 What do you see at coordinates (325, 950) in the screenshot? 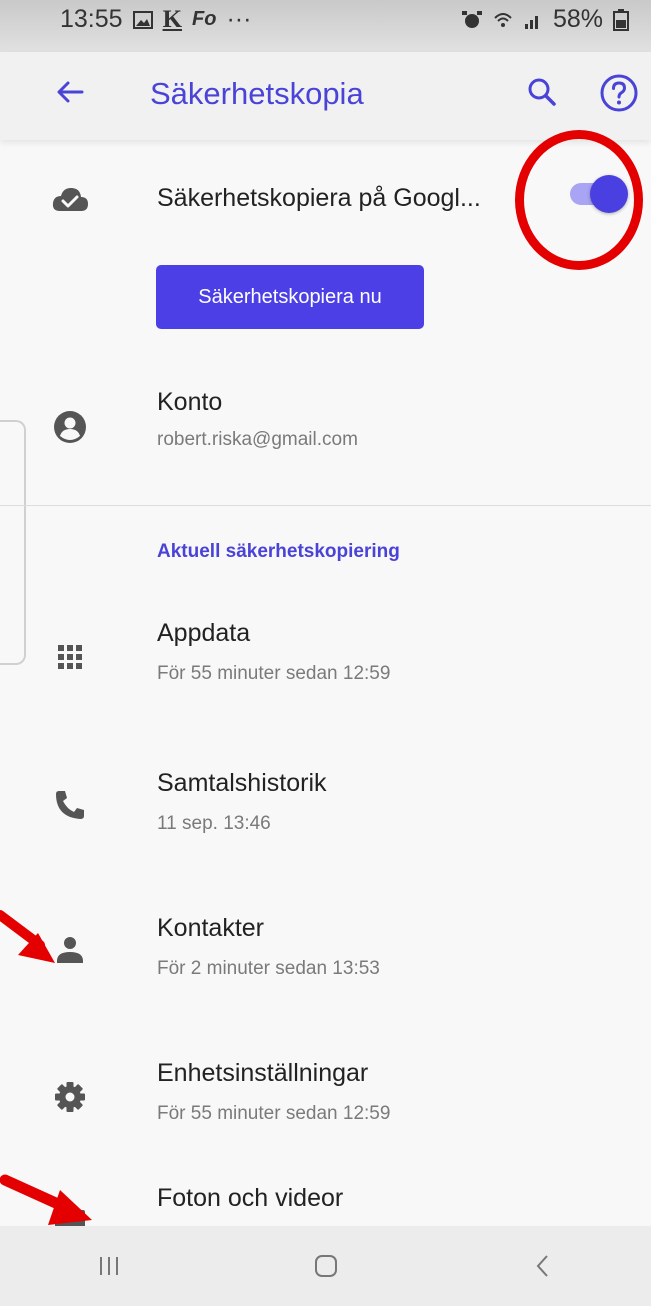
I see `list-item-contacts: Kontakter För 2 minuter sedan 13:53` at bounding box center [325, 950].